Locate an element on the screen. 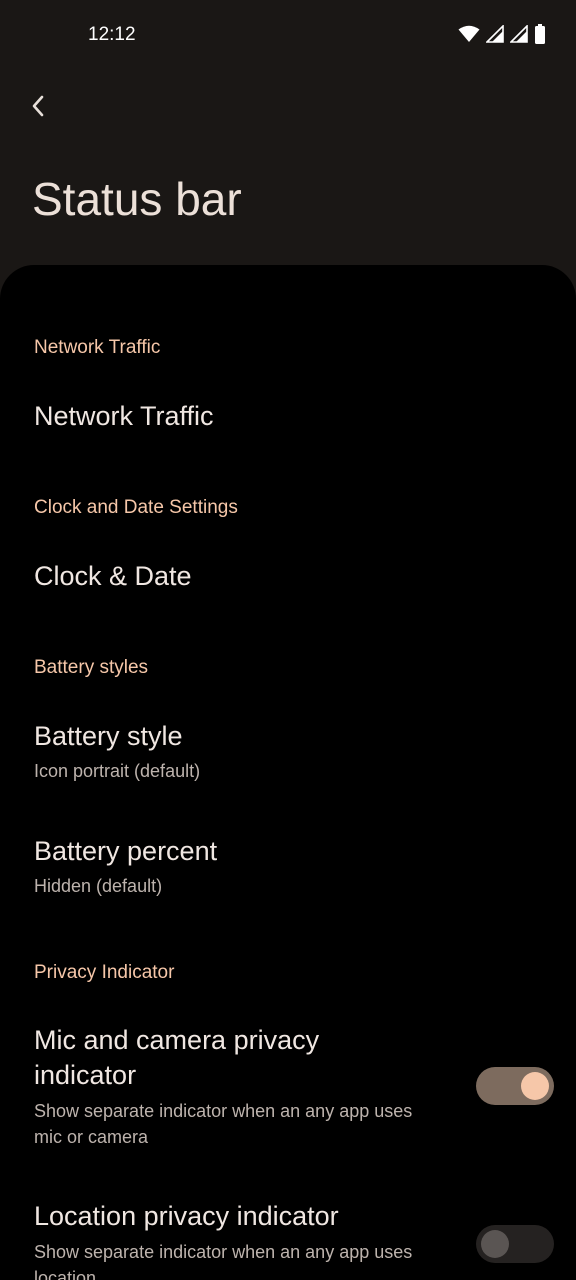 Image resolution: width=576 pixels, height=1280 pixels. setting-summary: Hidden (default) is located at coordinates (98, 886).